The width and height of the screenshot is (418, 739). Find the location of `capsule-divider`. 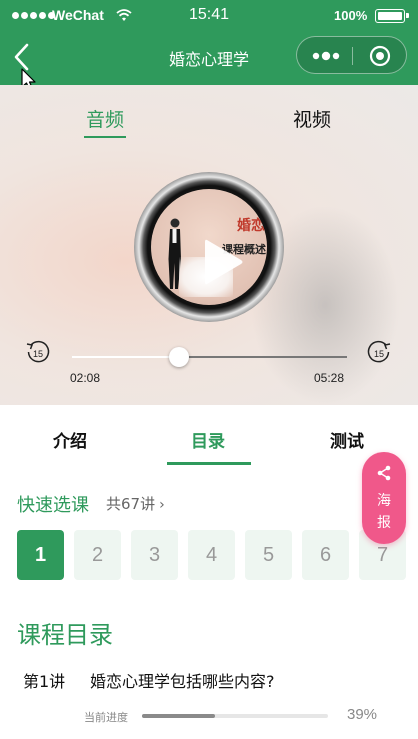

capsule-divider is located at coordinates (352, 56).